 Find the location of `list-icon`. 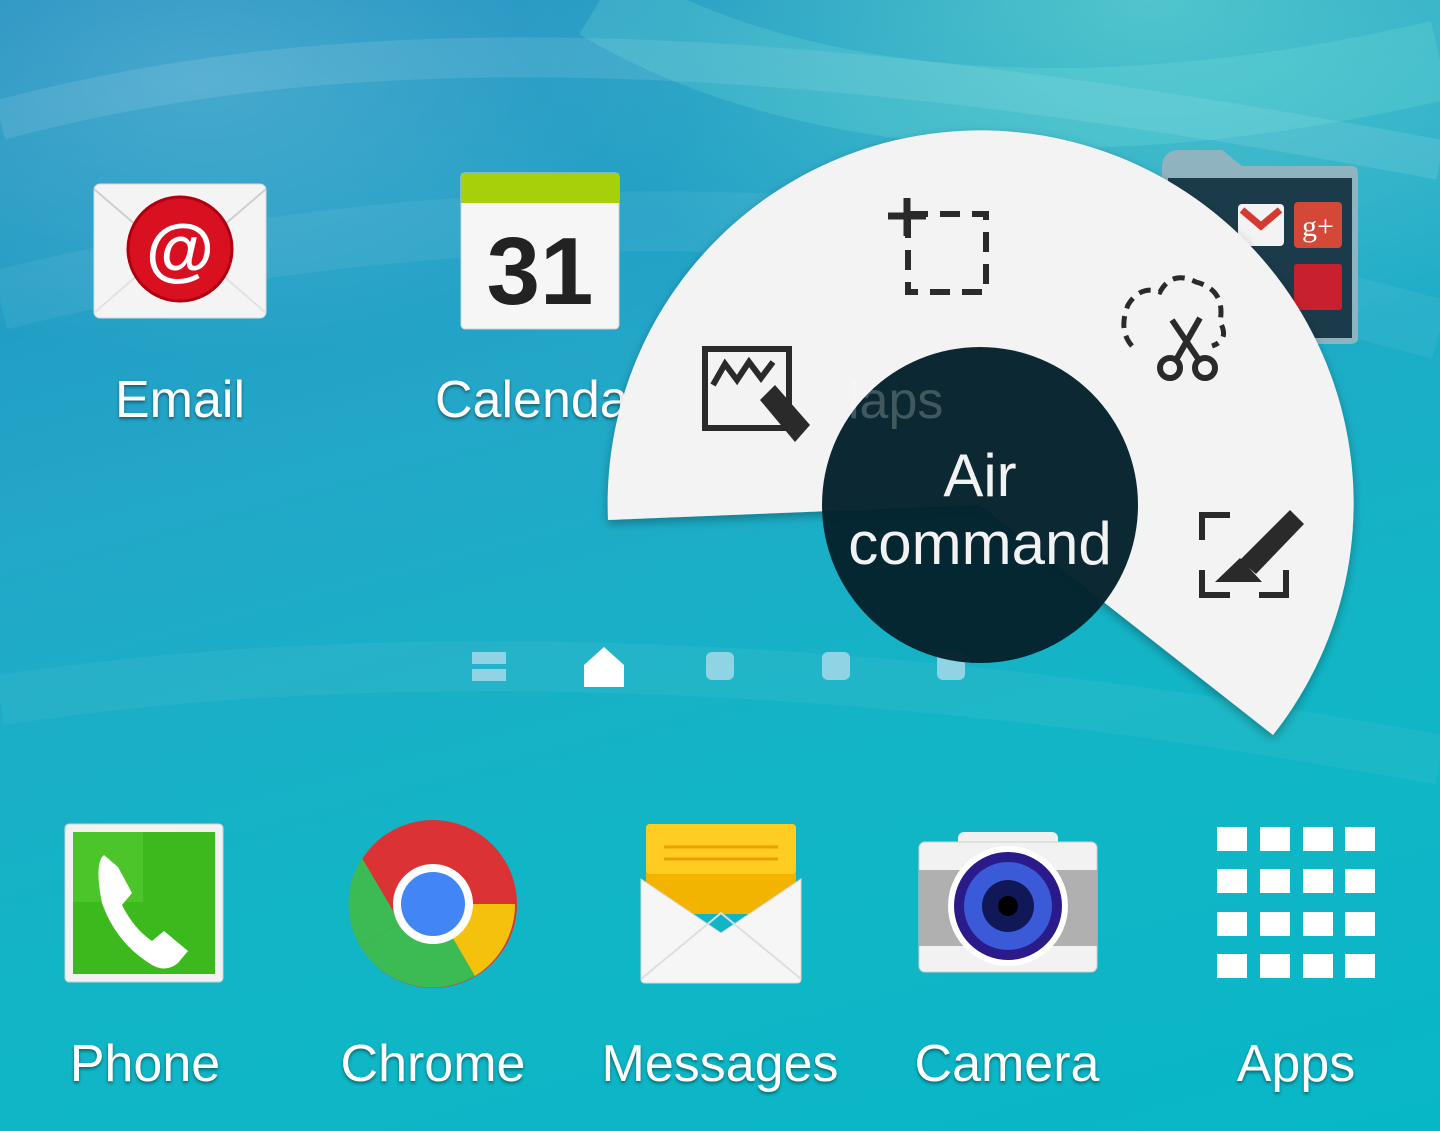

list-icon is located at coordinates (489, 666).